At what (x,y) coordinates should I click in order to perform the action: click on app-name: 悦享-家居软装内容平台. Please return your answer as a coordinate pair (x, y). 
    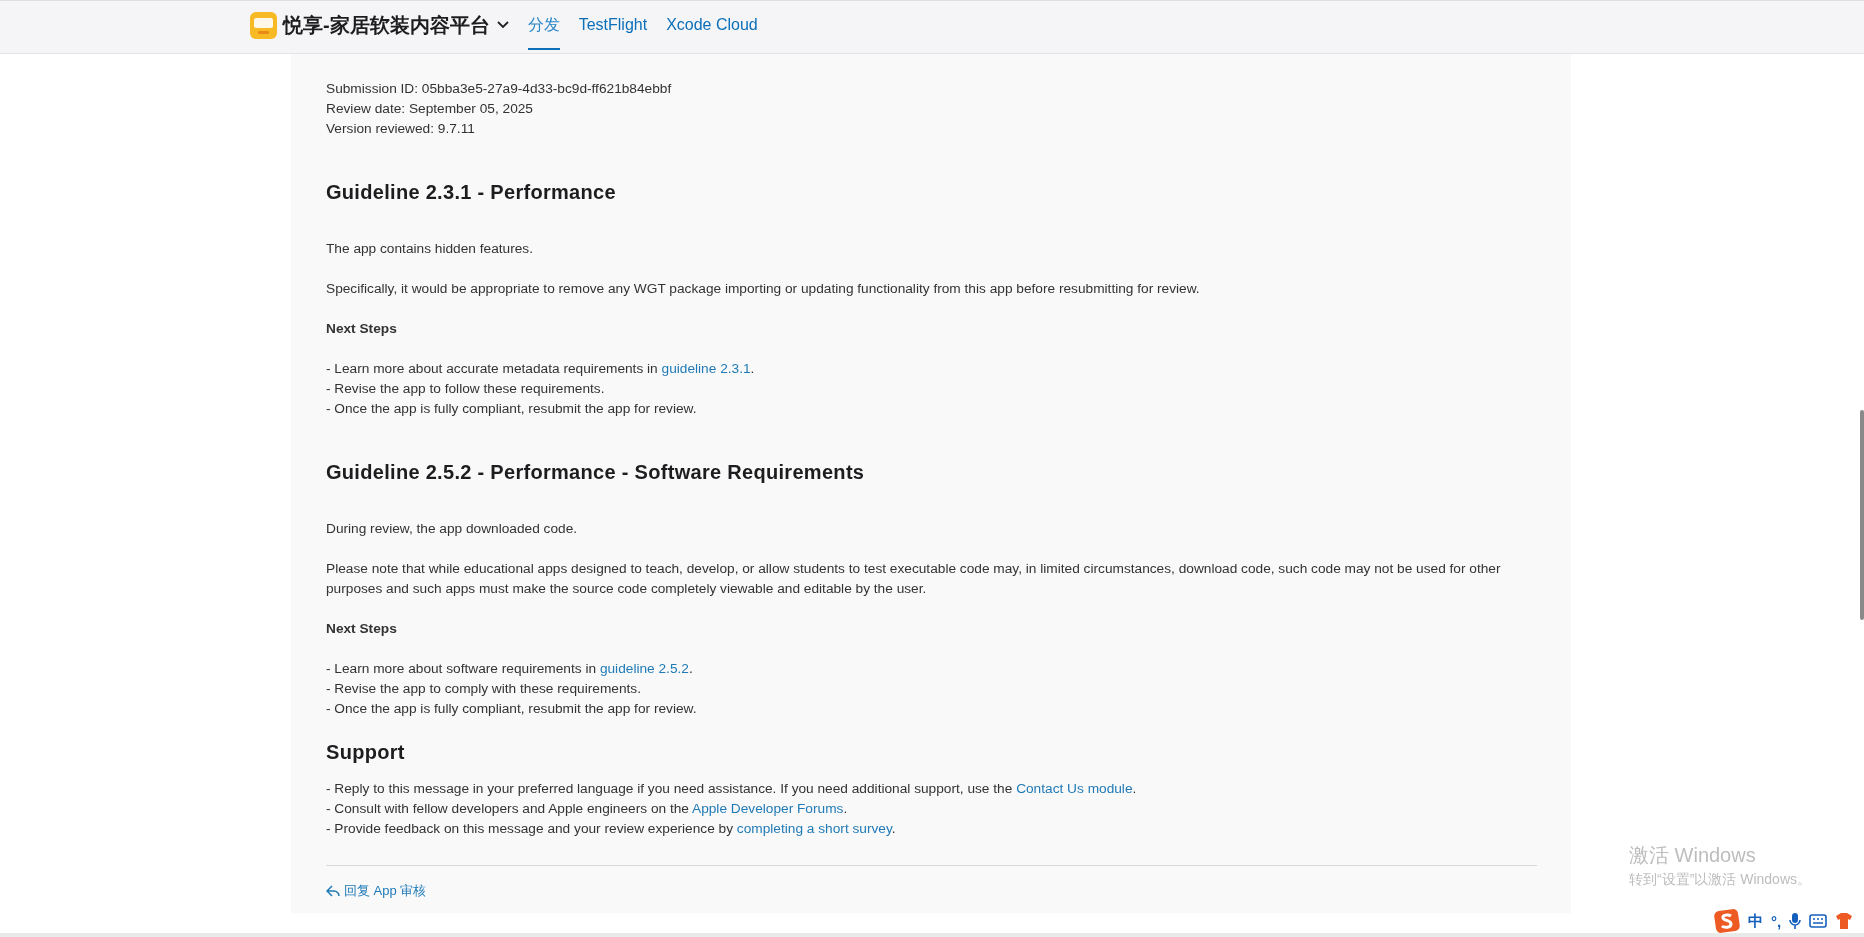
    Looking at the image, I should click on (386, 25).